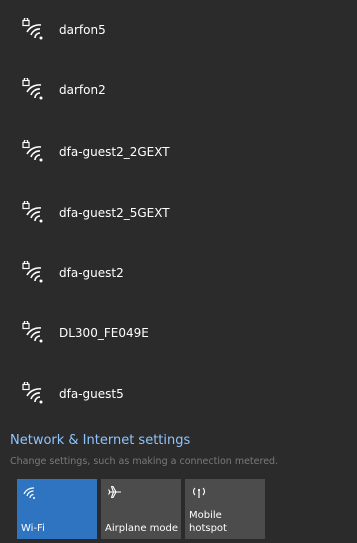 This screenshot has width=357, height=543. I want to click on hotspot-icon, so click(199, 492).